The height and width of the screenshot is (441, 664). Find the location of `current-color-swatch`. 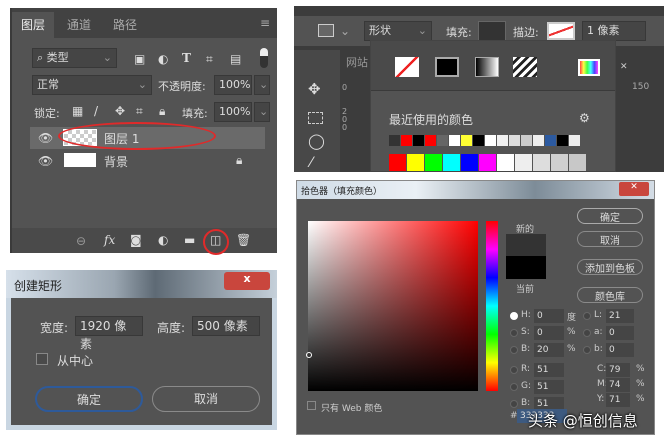

current-color-swatch is located at coordinates (526, 267).